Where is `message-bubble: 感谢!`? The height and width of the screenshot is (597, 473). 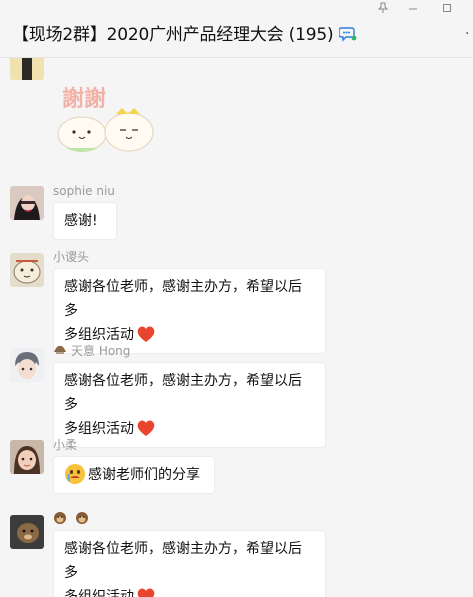
message-bubble: 感谢! is located at coordinates (85, 221).